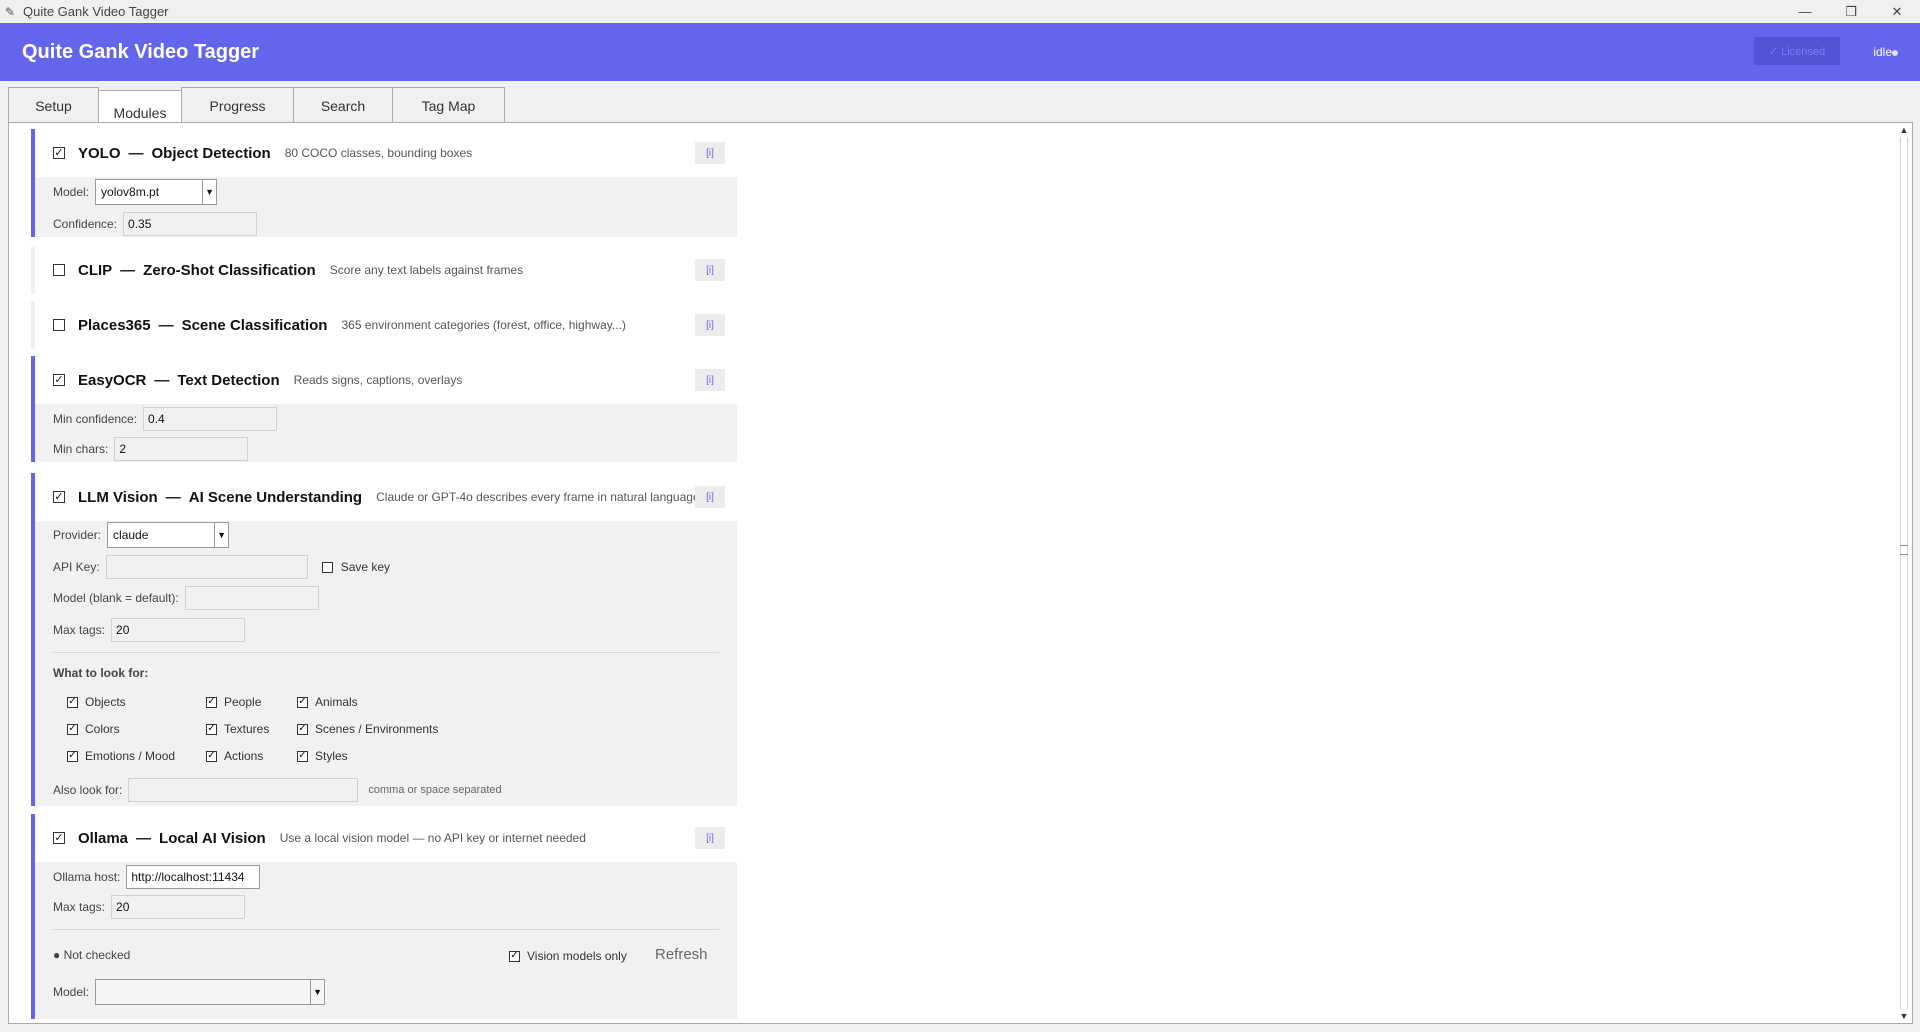 Image resolution: width=1920 pixels, height=1032 pixels. What do you see at coordinates (59, 325) in the screenshot?
I see `places365-enable-checkbox` at bounding box center [59, 325].